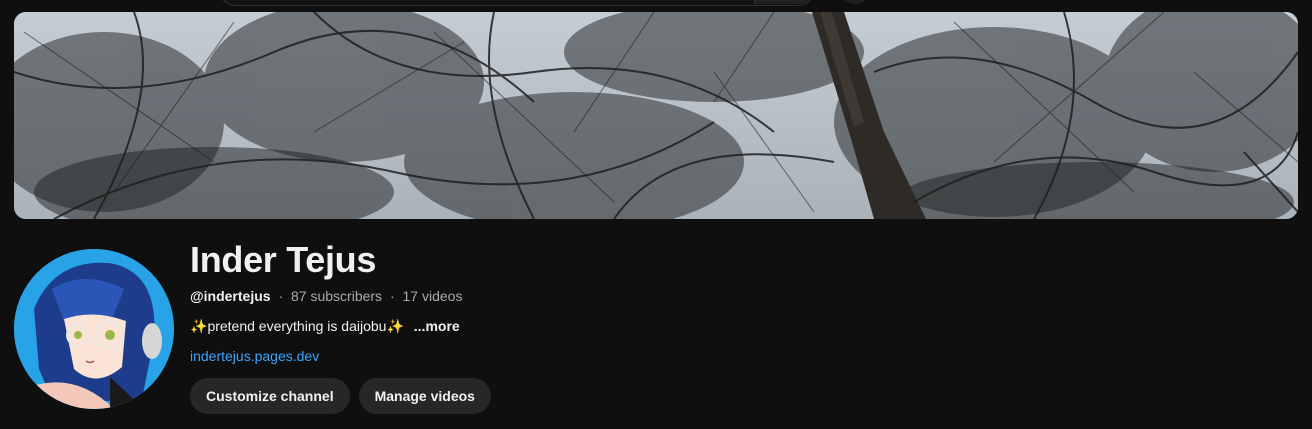 The width and height of the screenshot is (1312, 429). Describe the element at coordinates (270, 396) in the screenshot. I see `customize-channel-button: Customize channel` at that location.